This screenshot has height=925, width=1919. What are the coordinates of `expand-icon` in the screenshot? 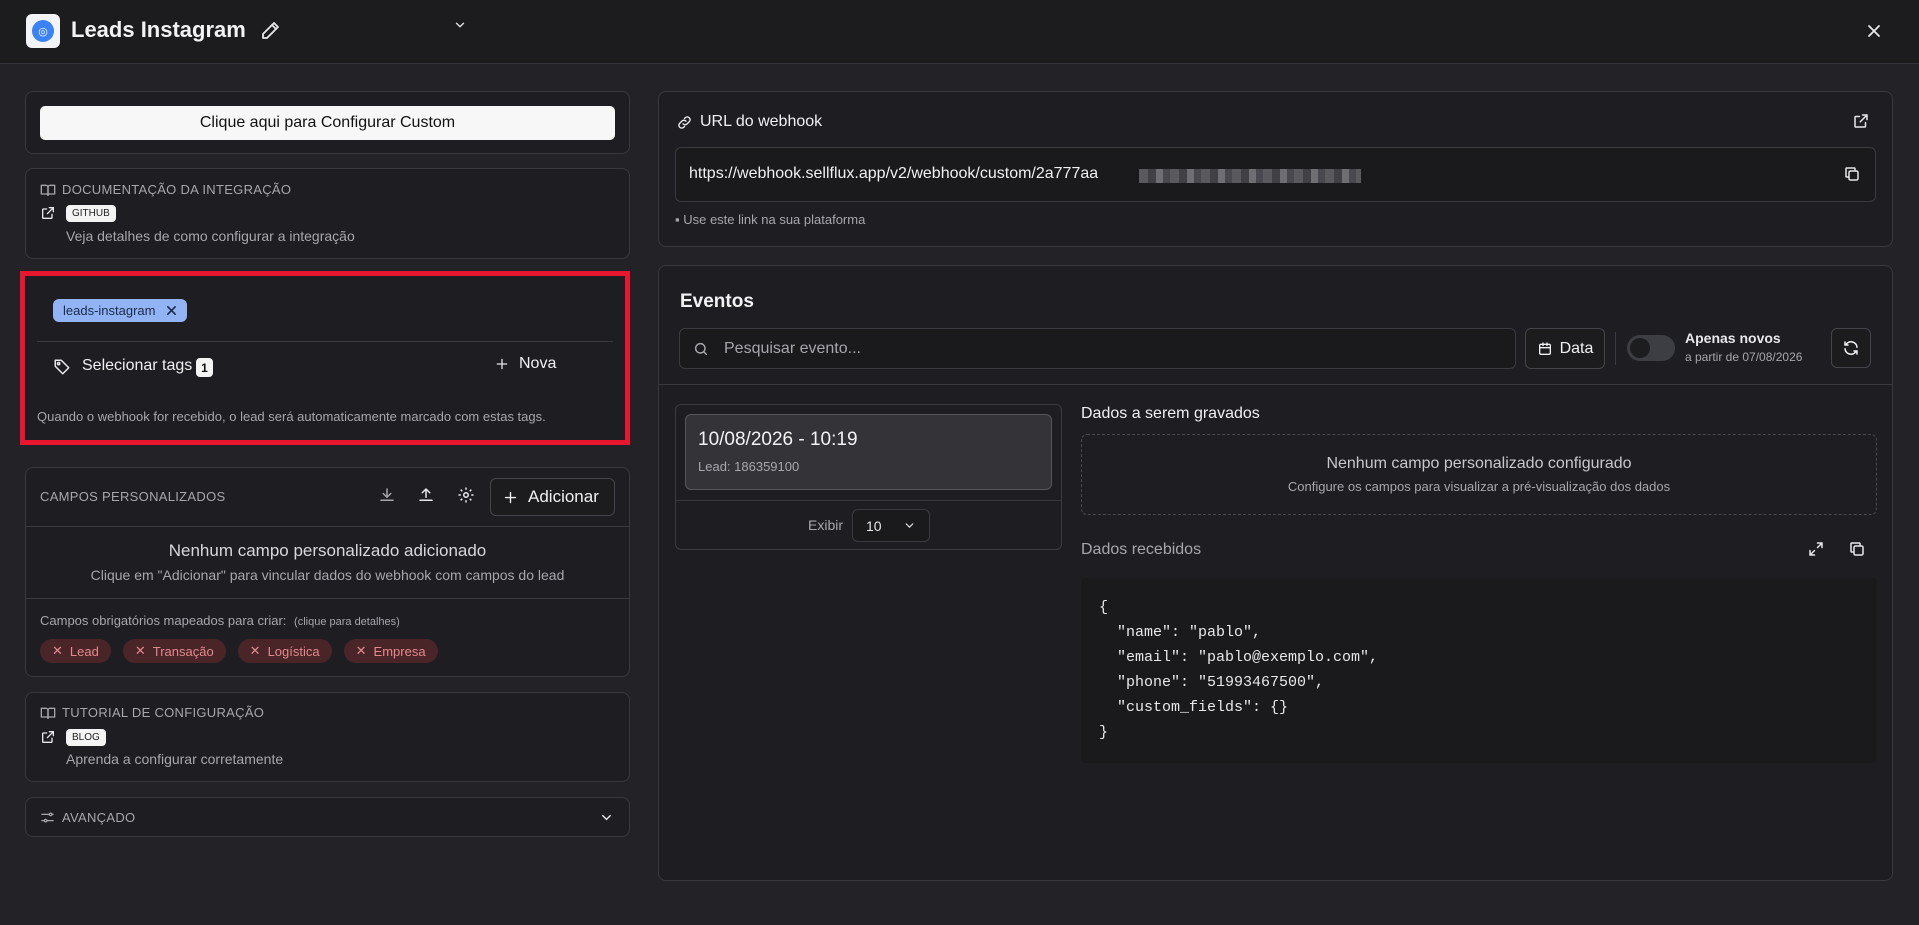 It's located at (1816, 549).